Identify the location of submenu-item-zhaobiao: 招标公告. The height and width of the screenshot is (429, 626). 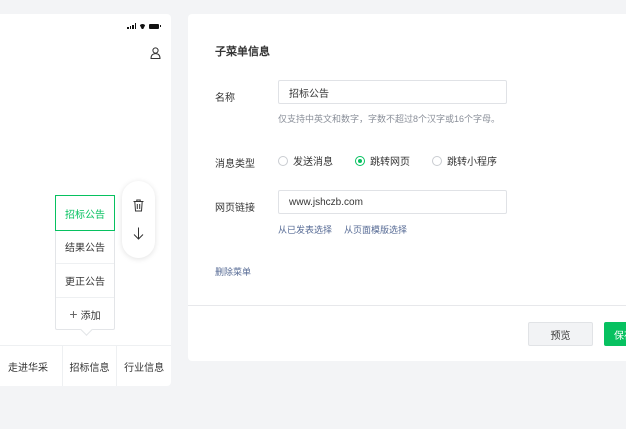
(85, 213).